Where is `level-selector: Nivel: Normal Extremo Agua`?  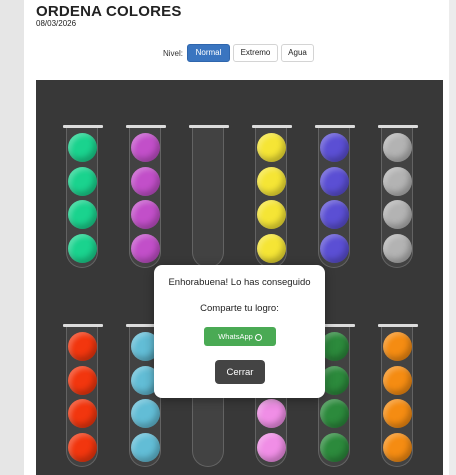
level-selector: Nivel: Normal Extremo Agua is located at coordinates (228, 53).